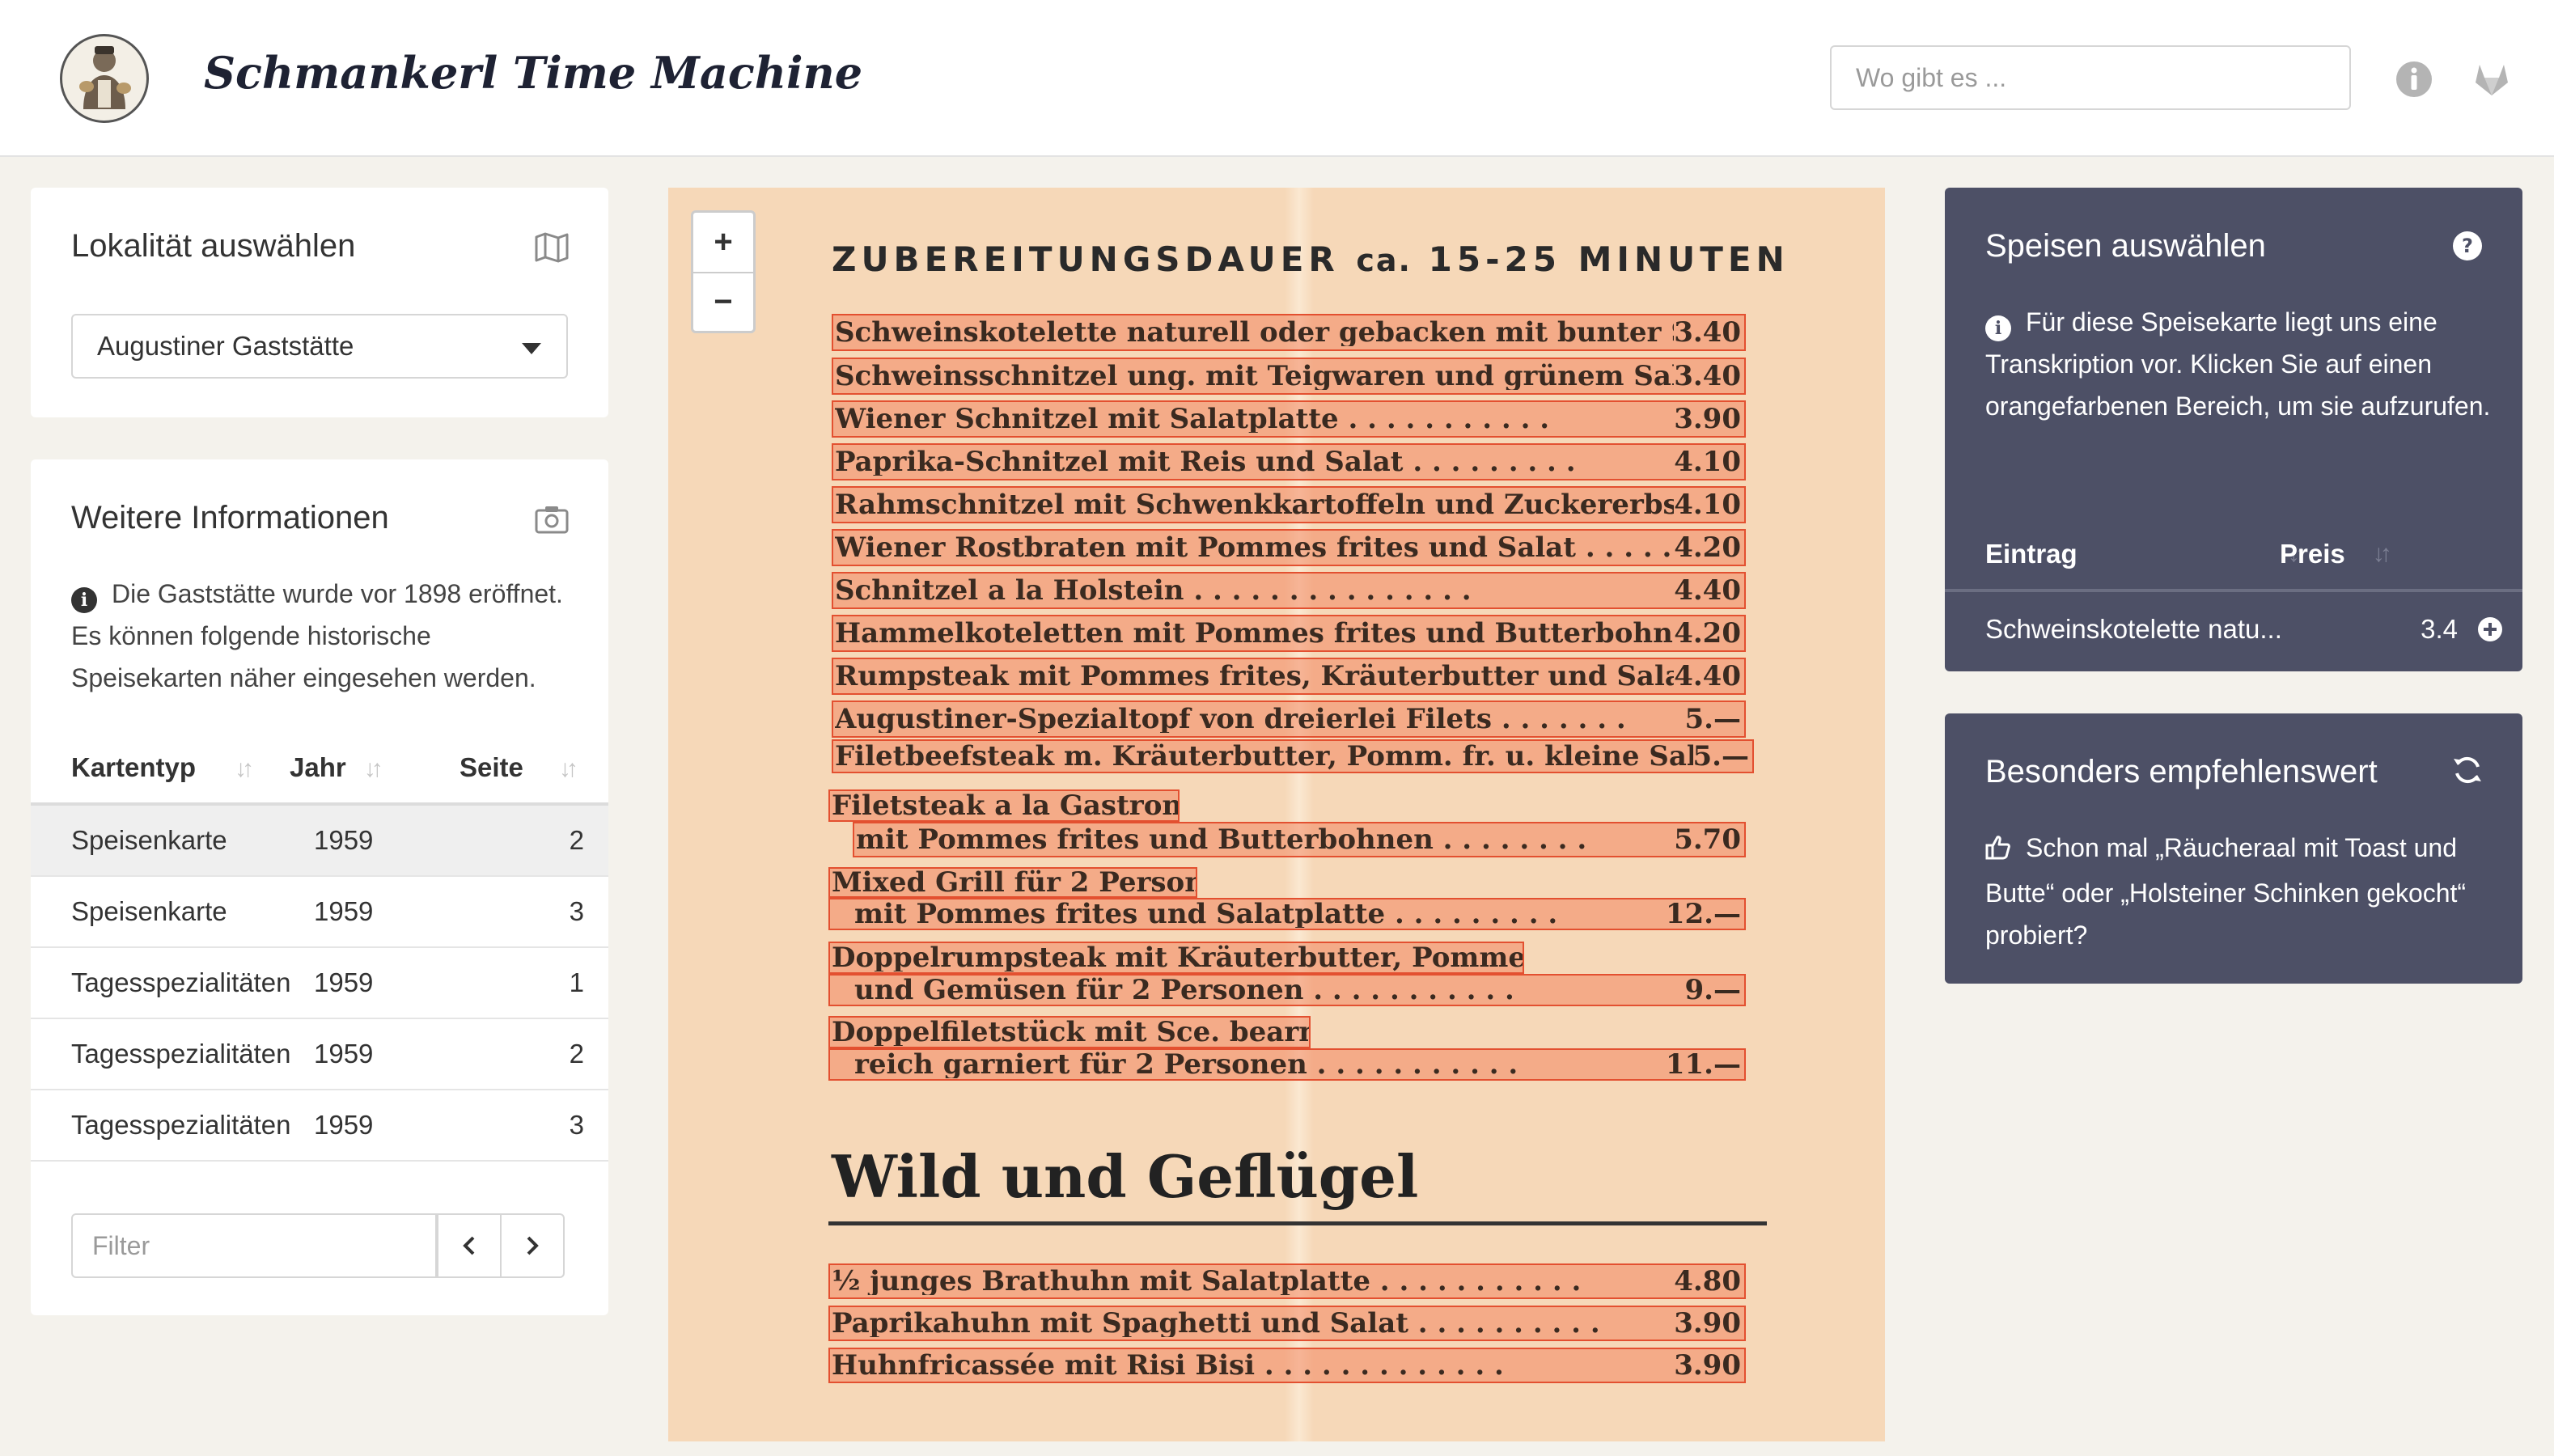 This screenshot has height=1456, width=2554. I want to click on app-logo, so click(105, 78).